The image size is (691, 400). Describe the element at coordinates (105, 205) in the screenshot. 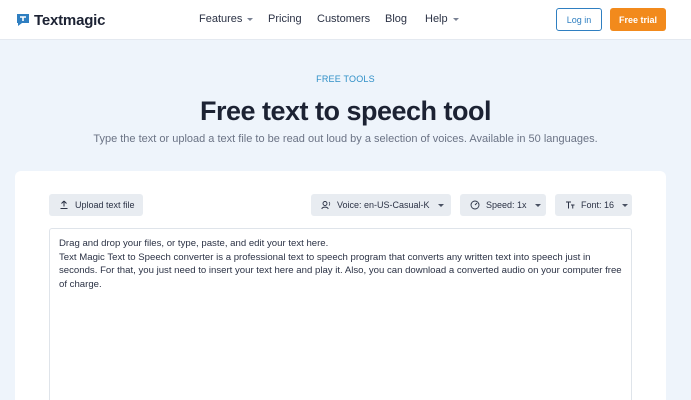

I see `upload-label: Upload text file` at that location.